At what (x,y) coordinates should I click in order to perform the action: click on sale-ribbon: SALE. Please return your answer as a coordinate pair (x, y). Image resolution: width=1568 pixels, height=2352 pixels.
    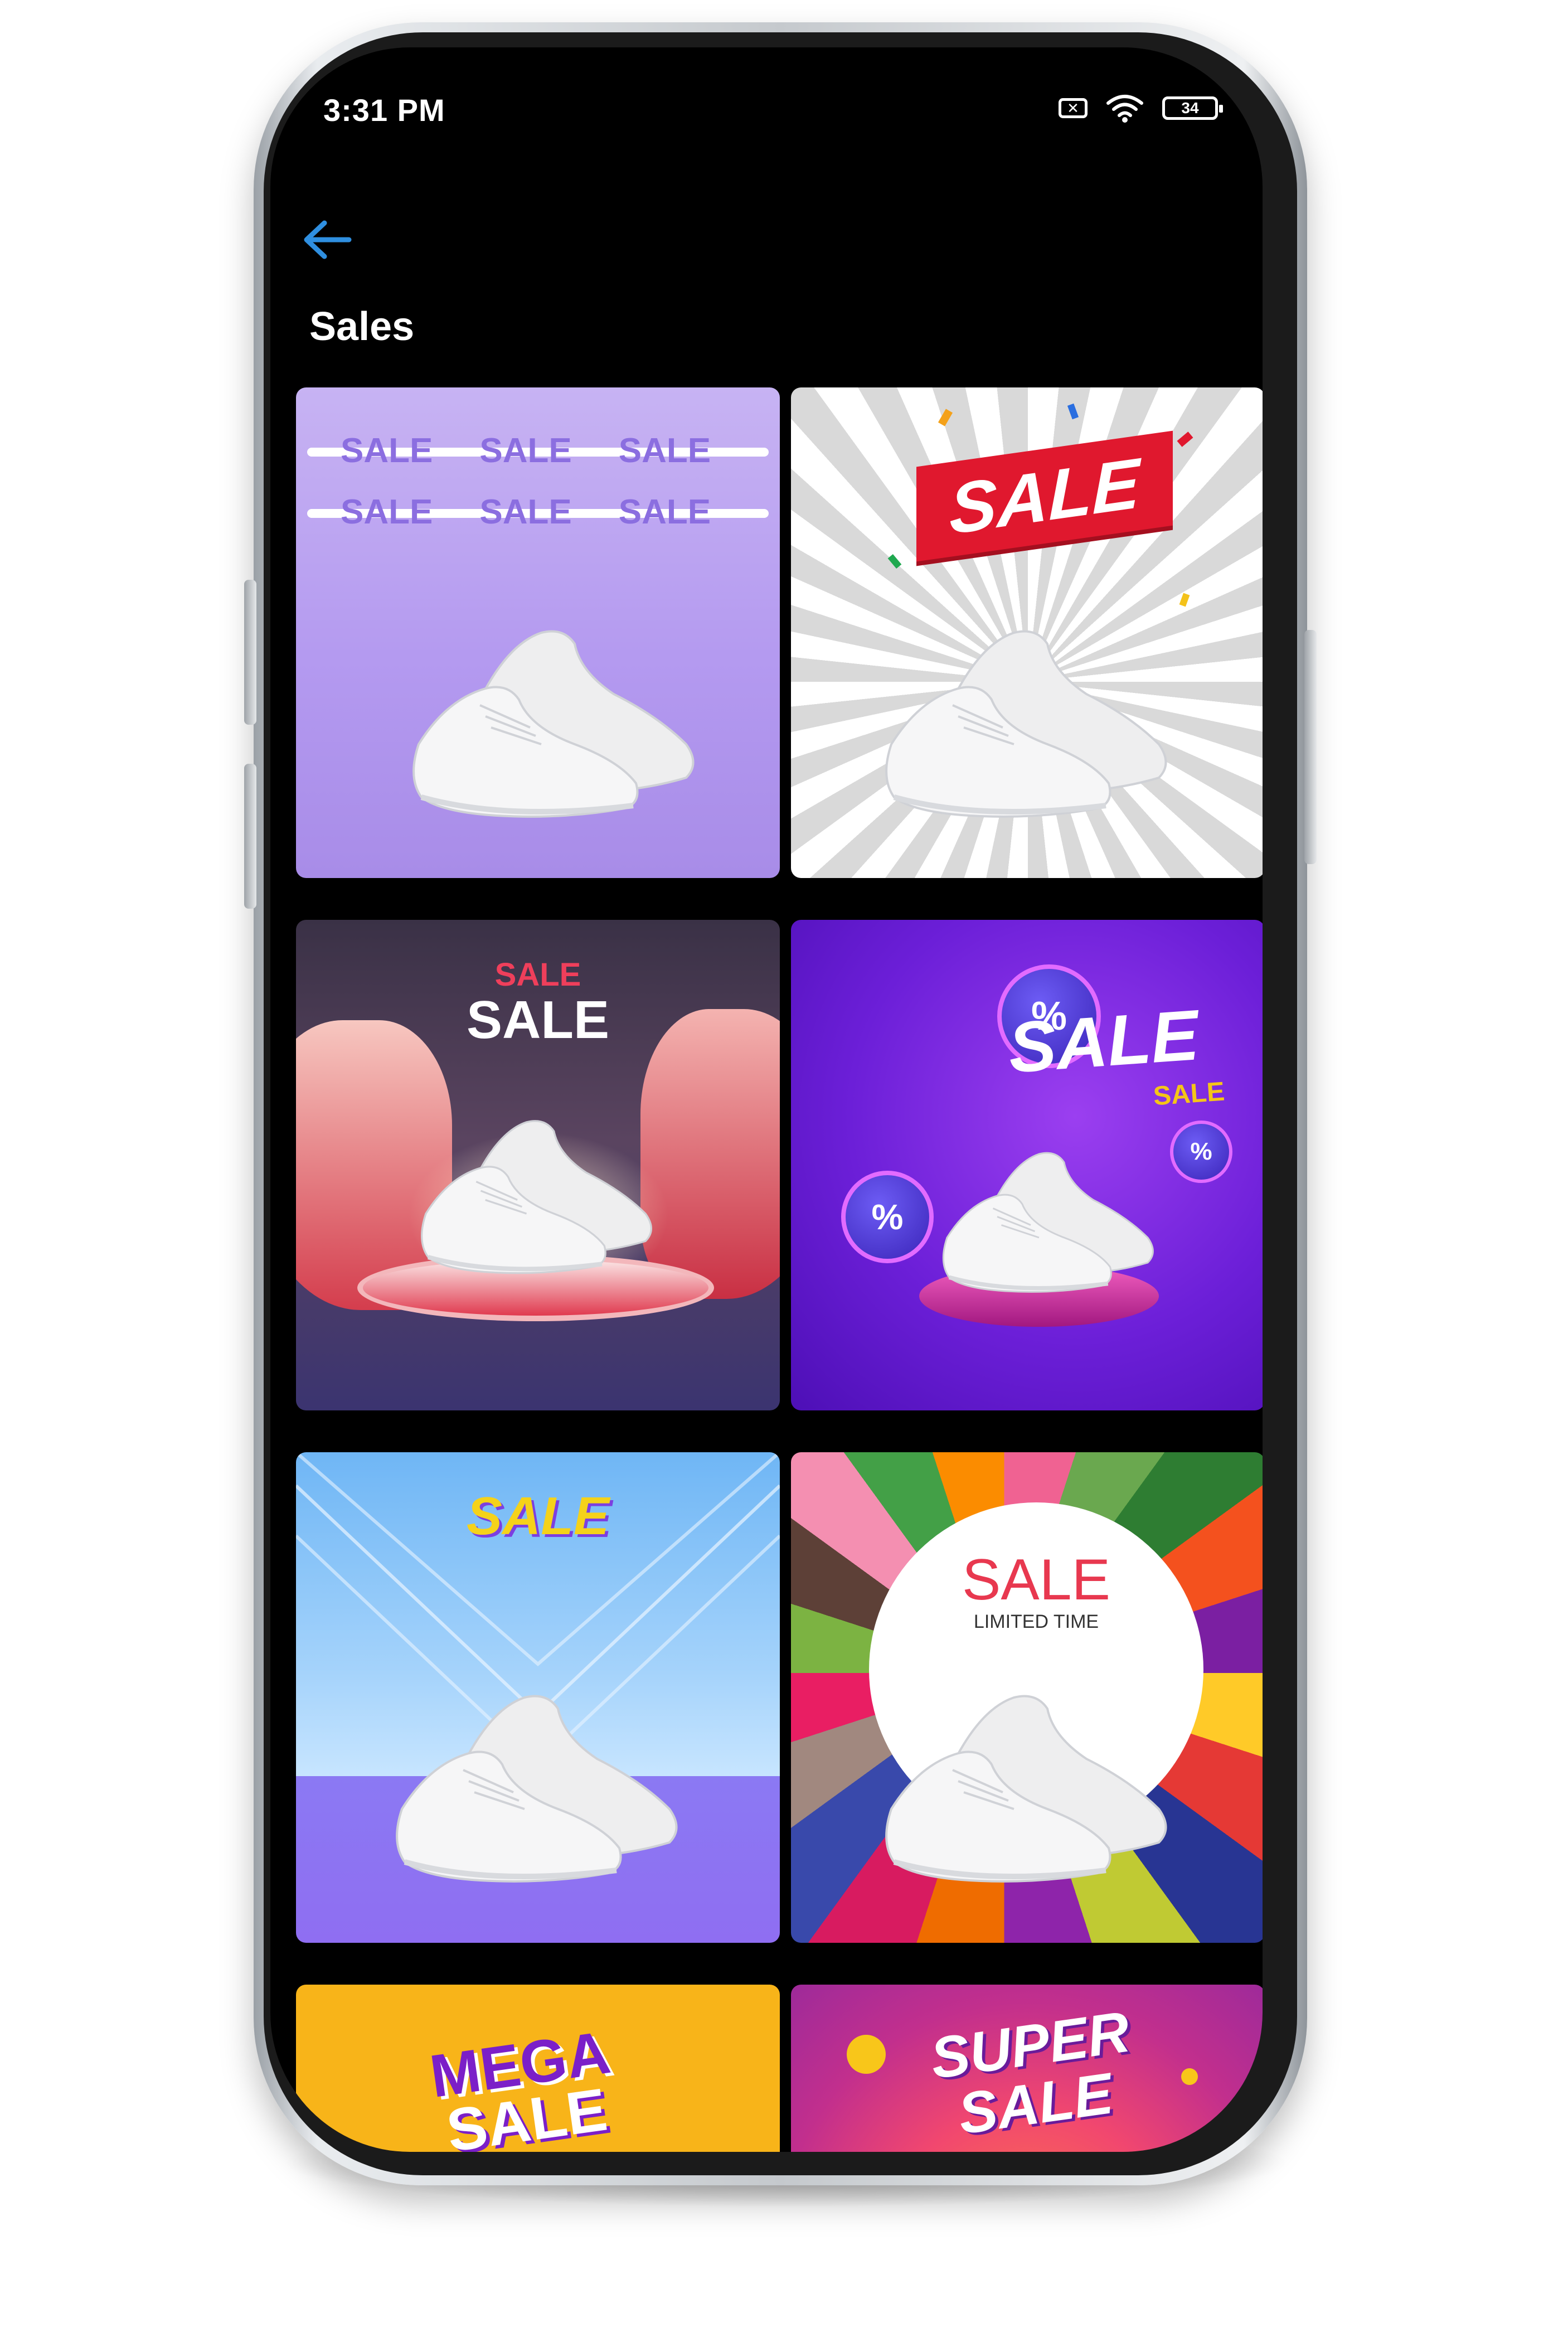
    Looking at the image, I should click on (1044, 496).